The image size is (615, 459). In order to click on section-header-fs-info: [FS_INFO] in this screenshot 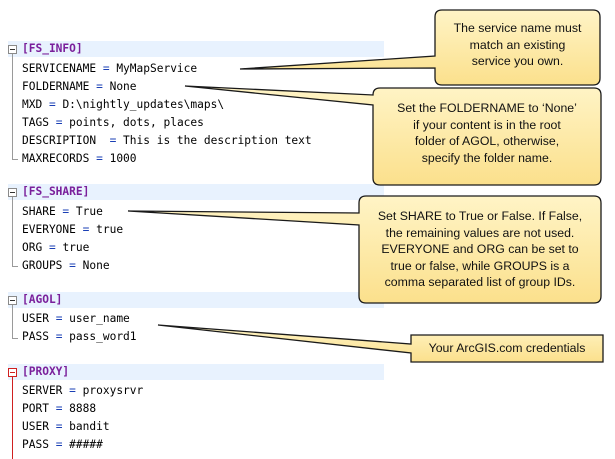, I will do `click(52, 48)`.